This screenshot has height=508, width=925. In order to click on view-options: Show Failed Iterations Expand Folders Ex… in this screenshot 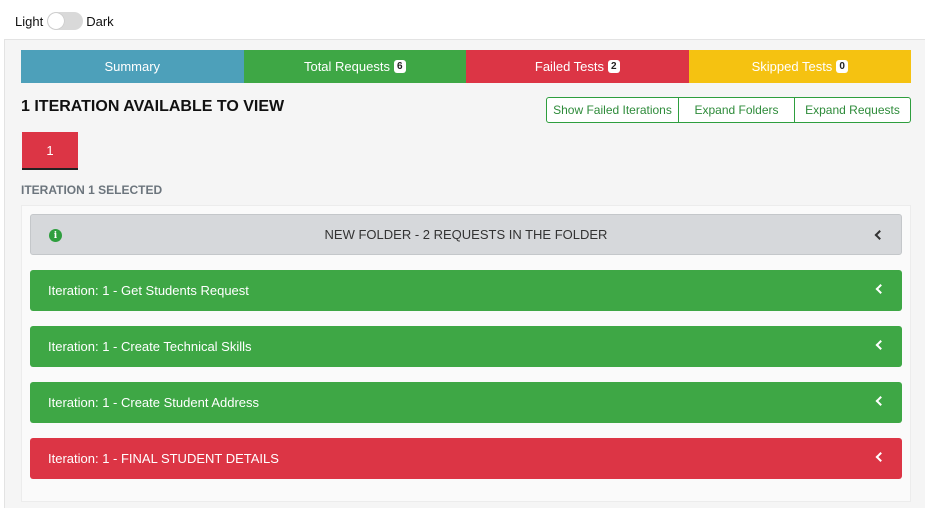, I will do `click(728, 110)`.